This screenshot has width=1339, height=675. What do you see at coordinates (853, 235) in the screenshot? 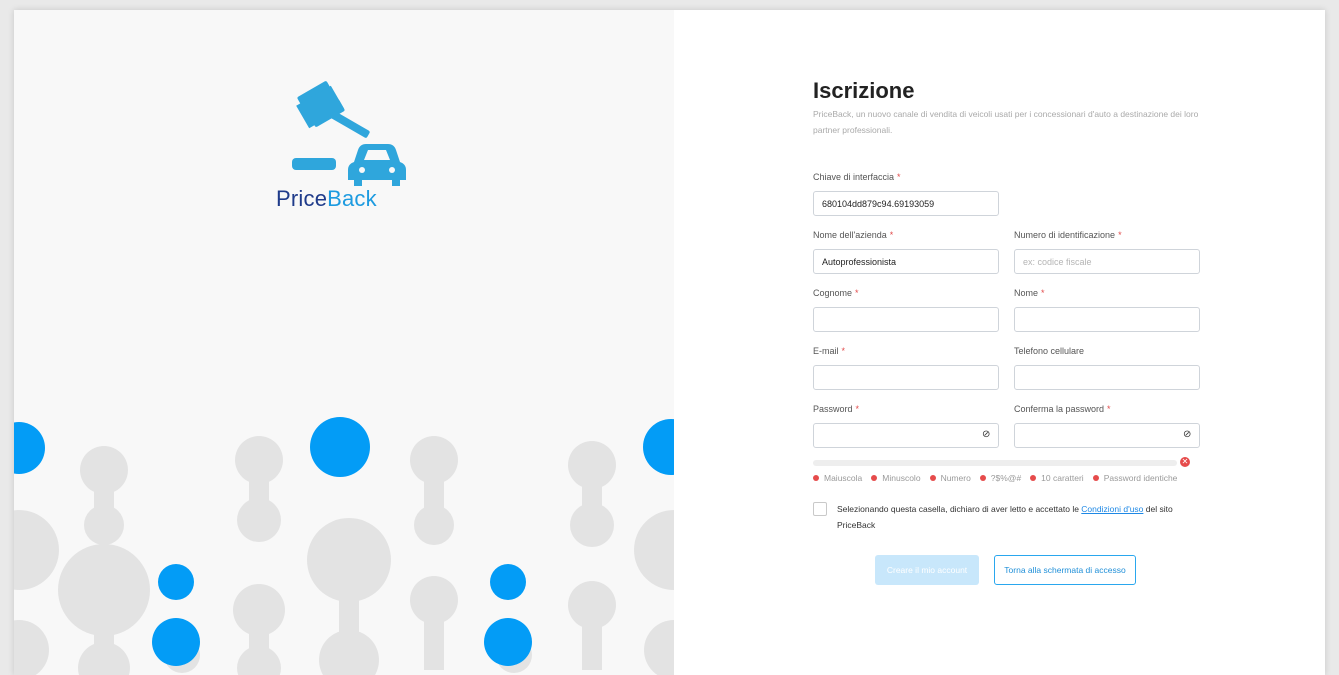
I see `company-name-label: Nome dell'azienda *` at bounding box center [853, 235].